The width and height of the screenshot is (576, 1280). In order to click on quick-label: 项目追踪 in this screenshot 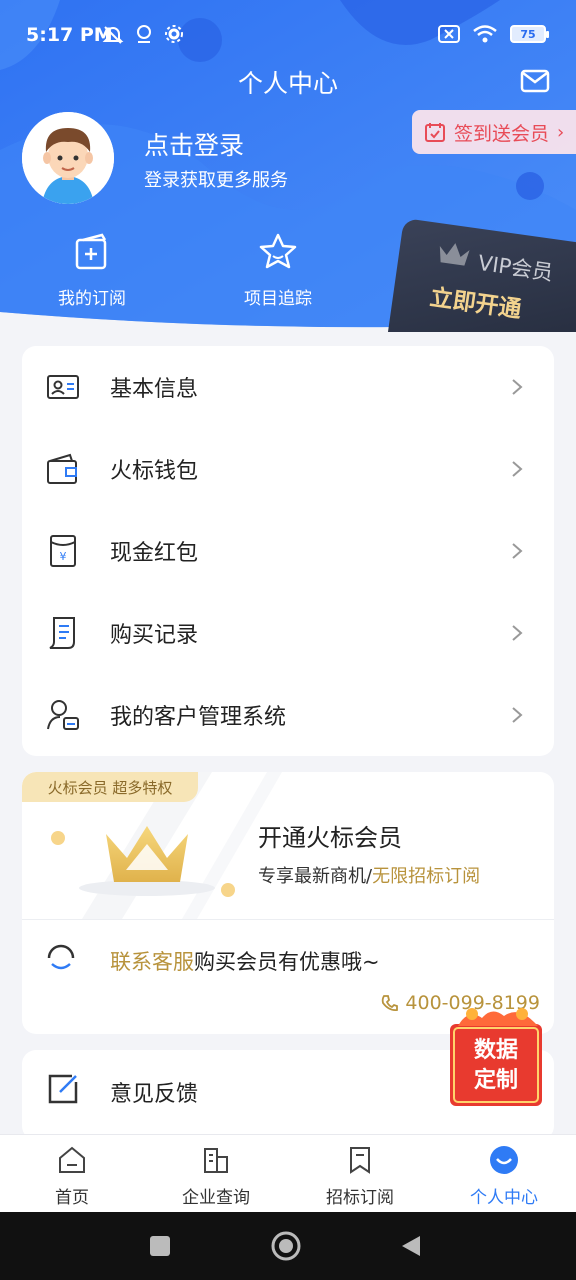, I will do `click(278, 299)`.